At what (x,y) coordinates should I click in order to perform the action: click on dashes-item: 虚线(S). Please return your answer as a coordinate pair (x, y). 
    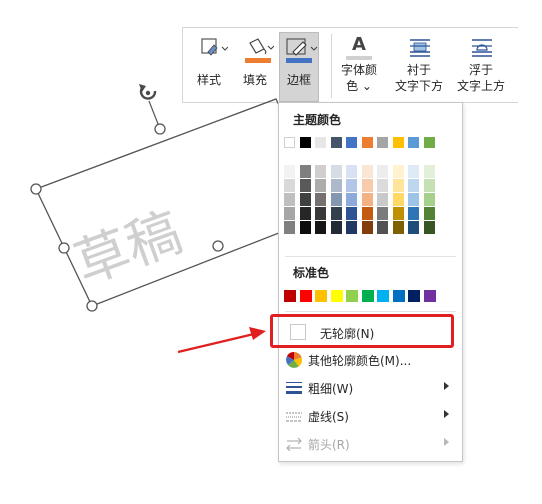
    Looking at the image, I should click on (370, 416).